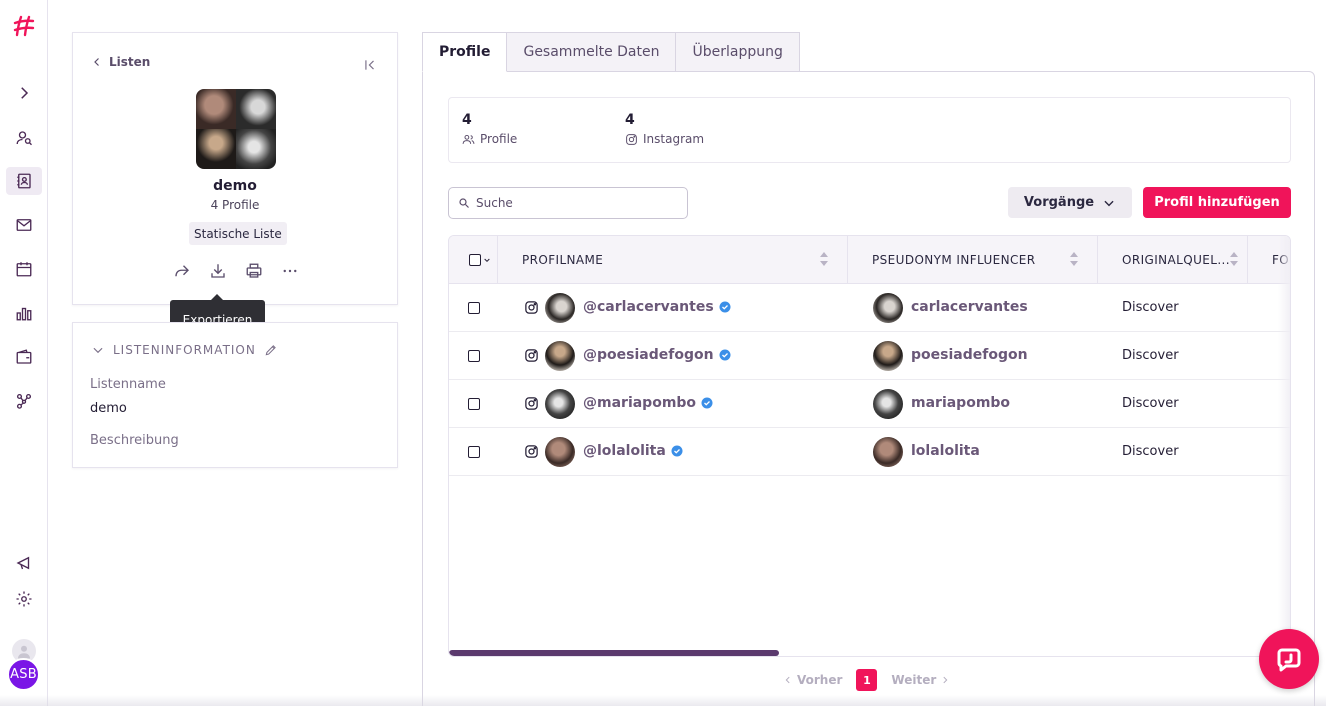 The image size is (1326, 706). I want to click on table-row: @poesiadefogon poesiadefogon Discover, so click(869, 356).